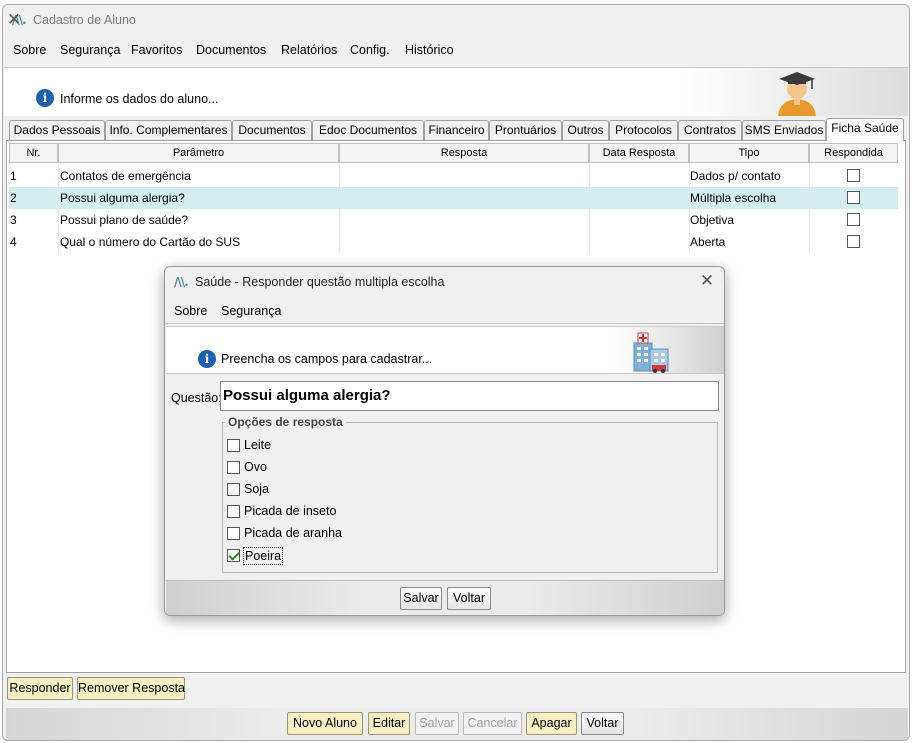  I want to click on option-label: Picada de inseto, so click(290, 511).